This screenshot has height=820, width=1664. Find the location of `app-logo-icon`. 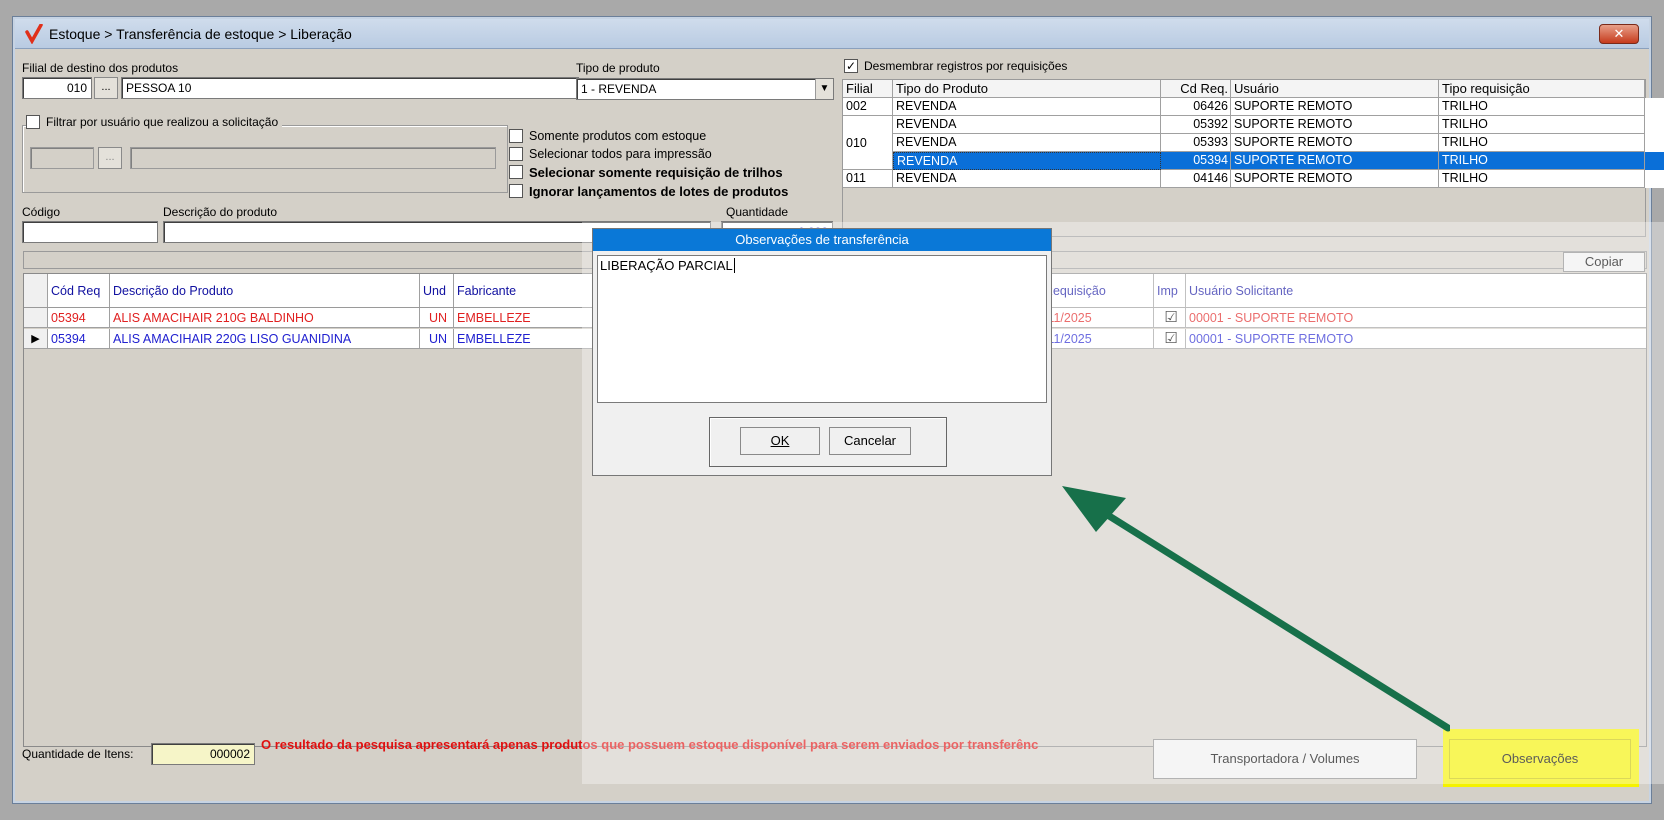

app-logo-icon is located at coordinates (34, 34).